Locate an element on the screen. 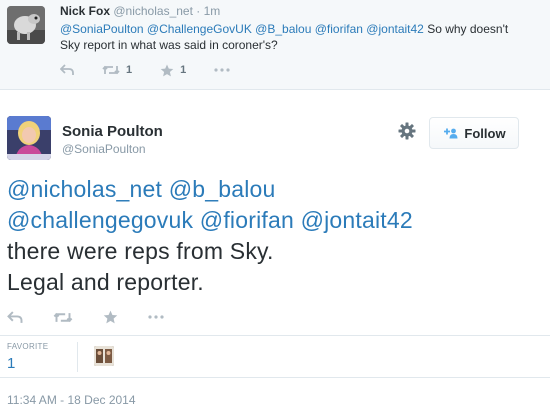 The width and height of the screenshot is (550, 416). mention-link: @B_balou is located at coordinates (283, 29).